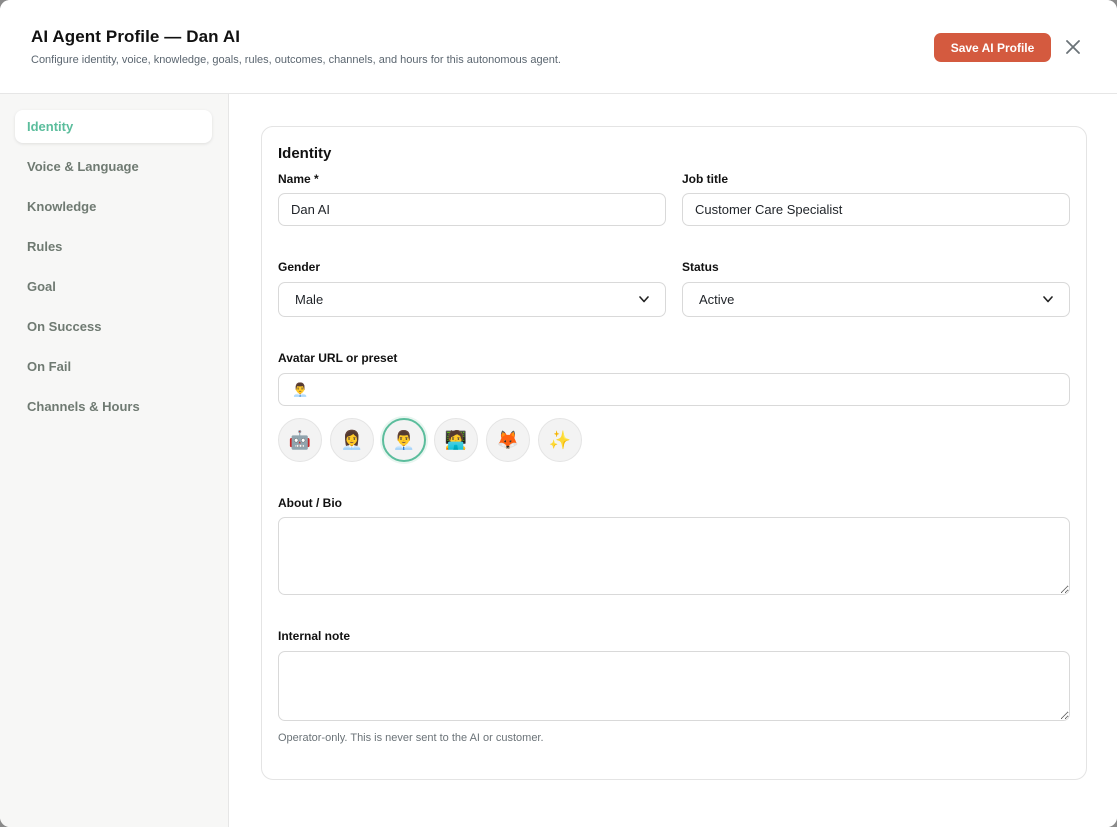  I want to click on avatar-preset-technologist: 🧑‍💻, so click(456, 440).